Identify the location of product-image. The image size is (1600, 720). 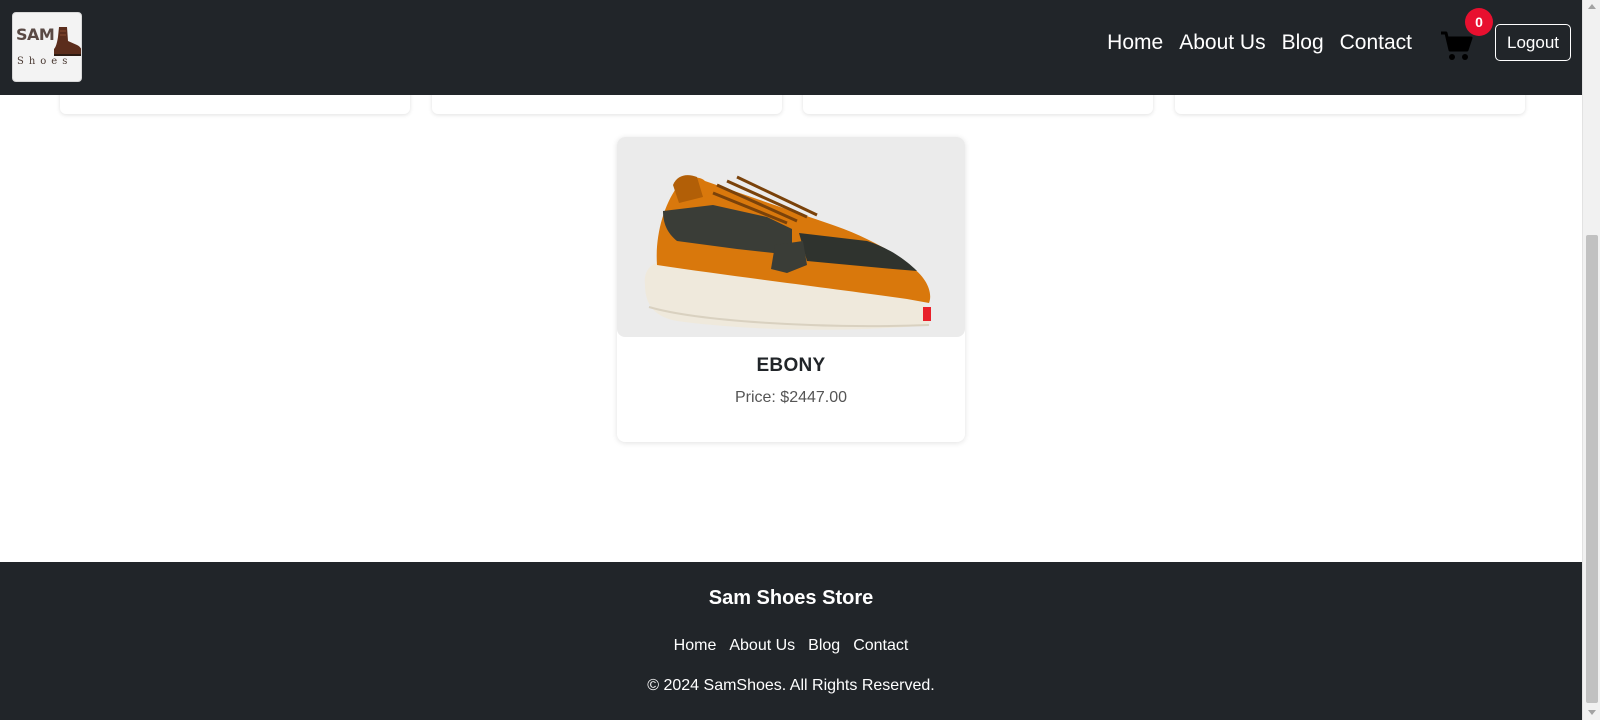
(791, 237).